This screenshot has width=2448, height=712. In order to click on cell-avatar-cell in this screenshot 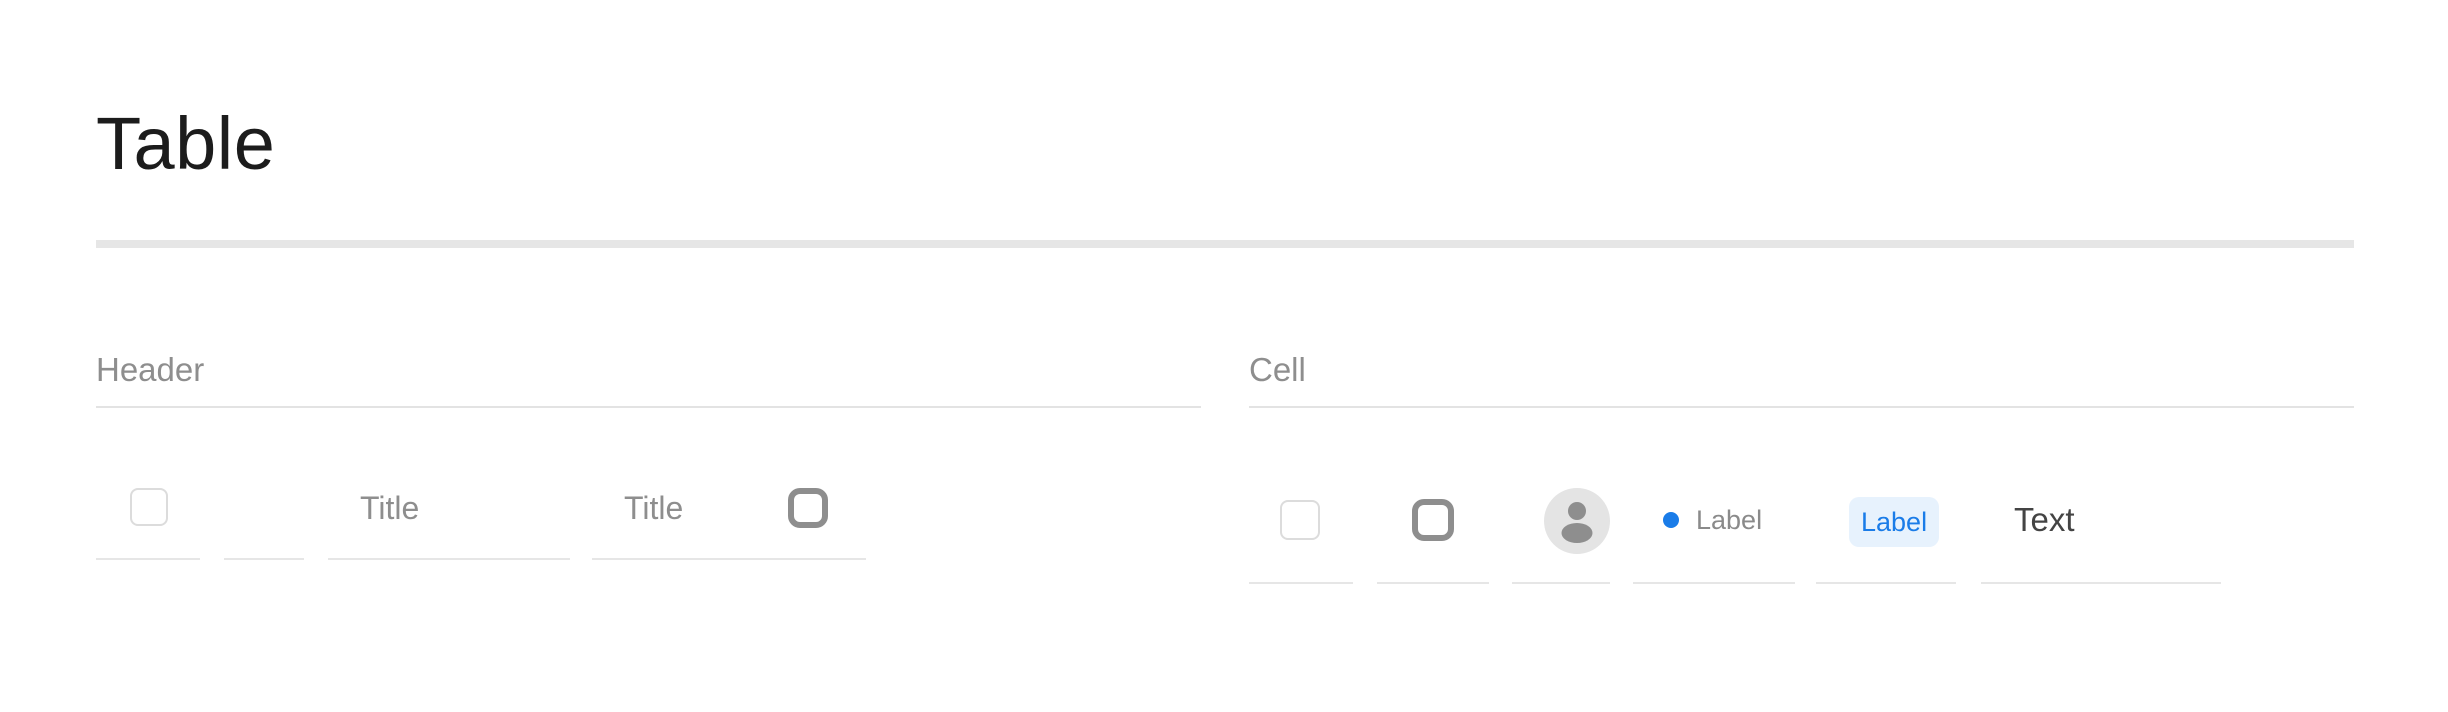, I will do `click(1561, 527)`.